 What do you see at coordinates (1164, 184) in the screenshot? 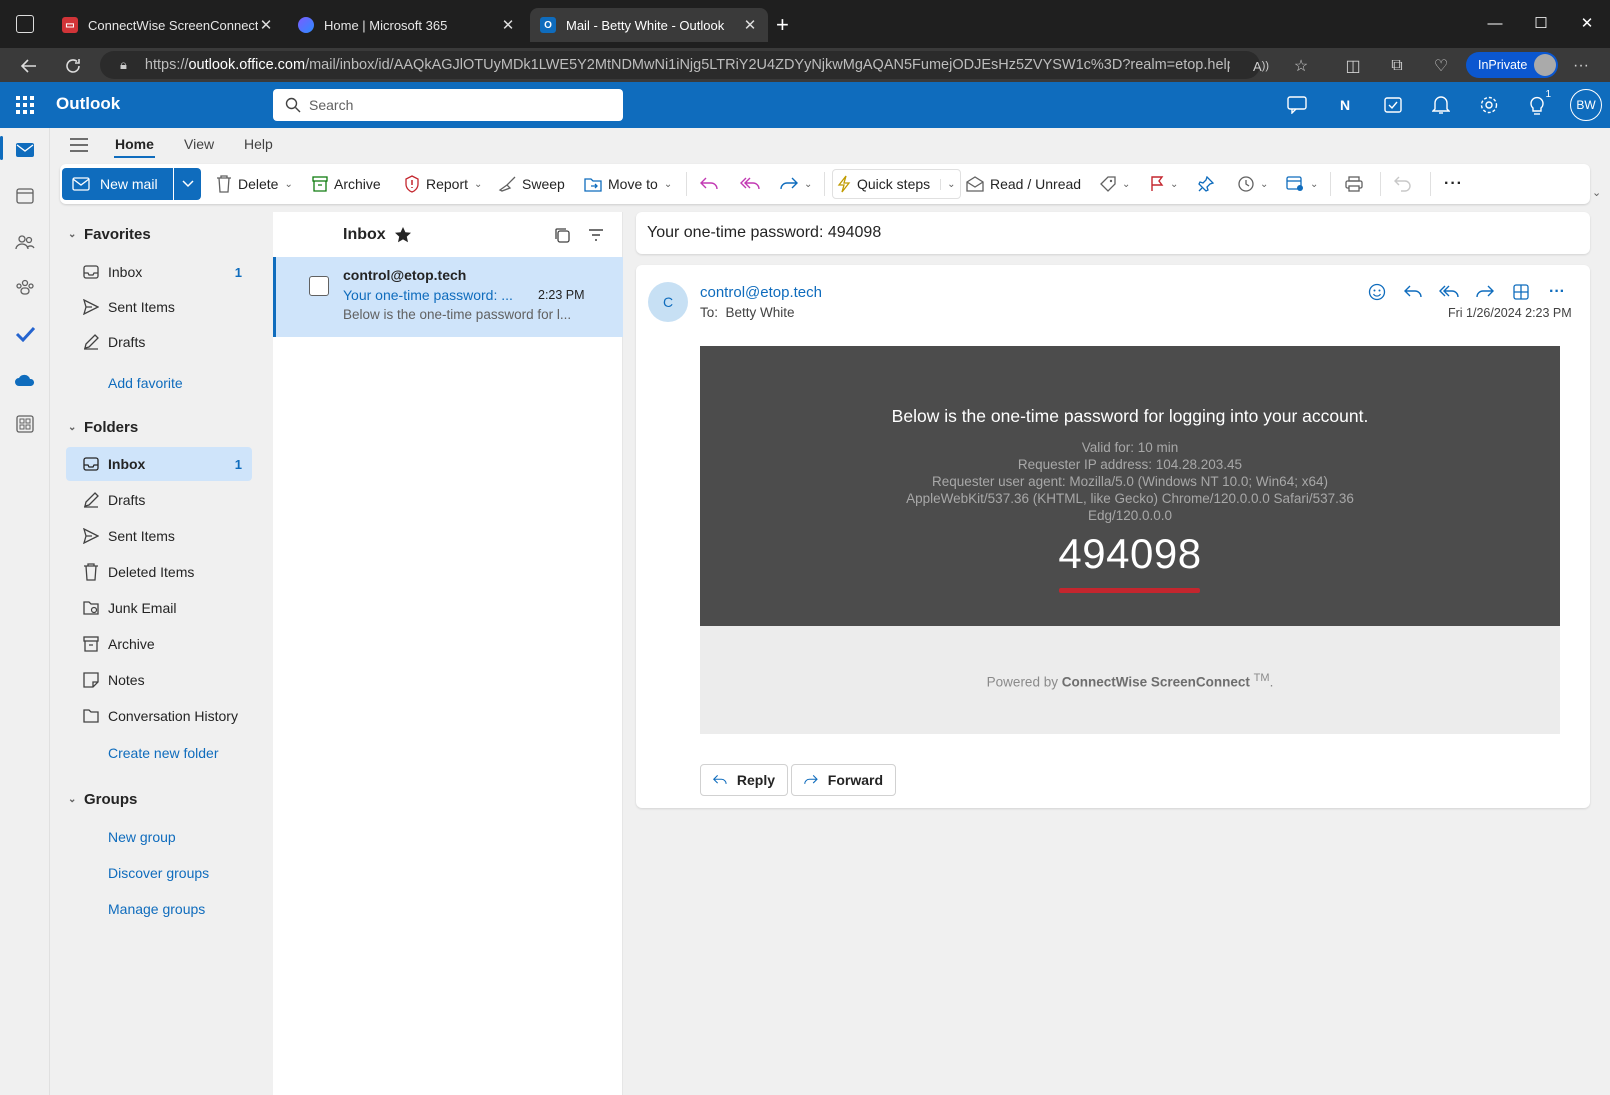
I see `flag-button: ⌄` at bounding box center [1164, 184].